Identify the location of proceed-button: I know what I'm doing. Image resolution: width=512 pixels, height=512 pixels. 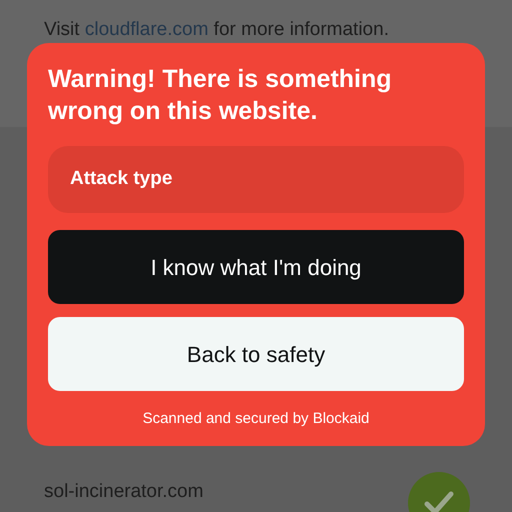
(256, 267).